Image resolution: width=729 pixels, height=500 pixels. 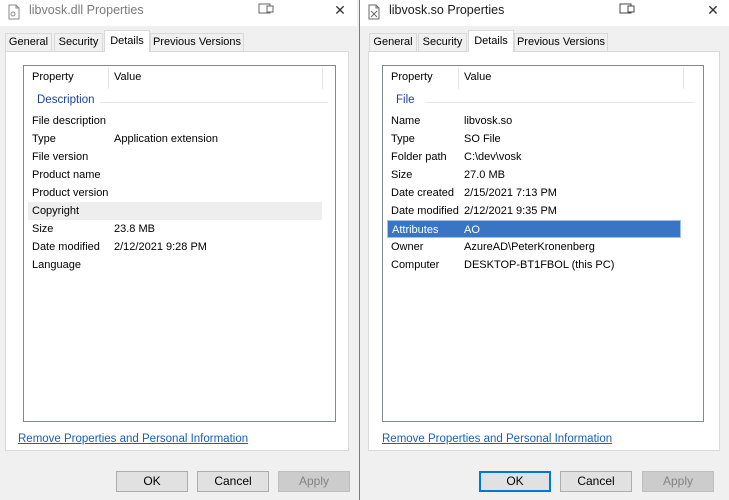 I want to click on property-name: File version, so click(x=60, y=157).